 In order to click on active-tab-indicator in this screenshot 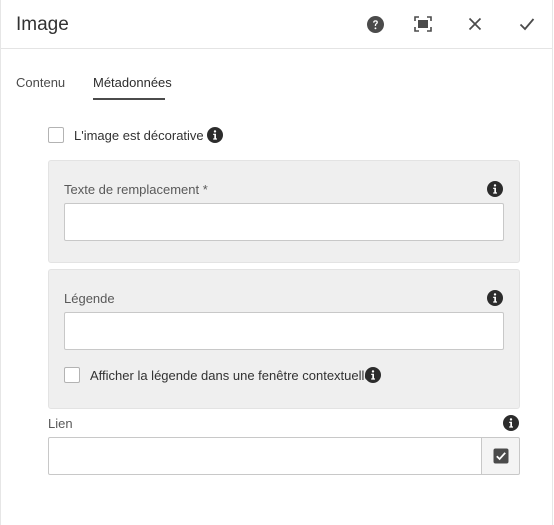, I will do `click(129, 99)`.